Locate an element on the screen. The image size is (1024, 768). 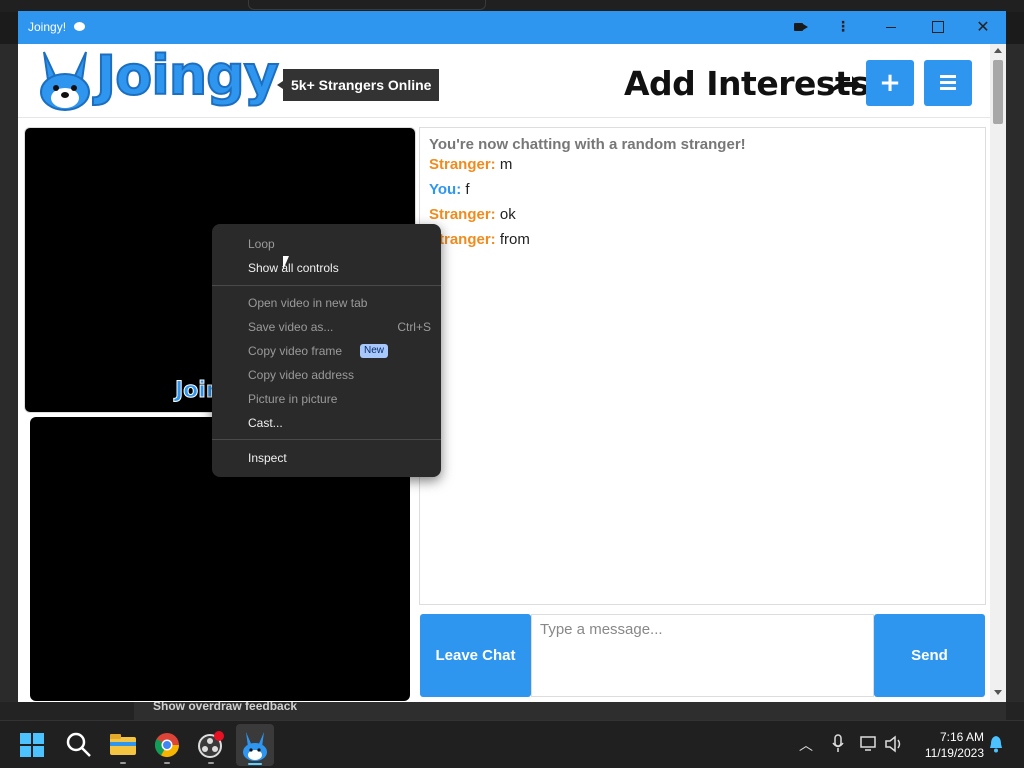
logo-text: Joingy is located at coordinates (187, 75).